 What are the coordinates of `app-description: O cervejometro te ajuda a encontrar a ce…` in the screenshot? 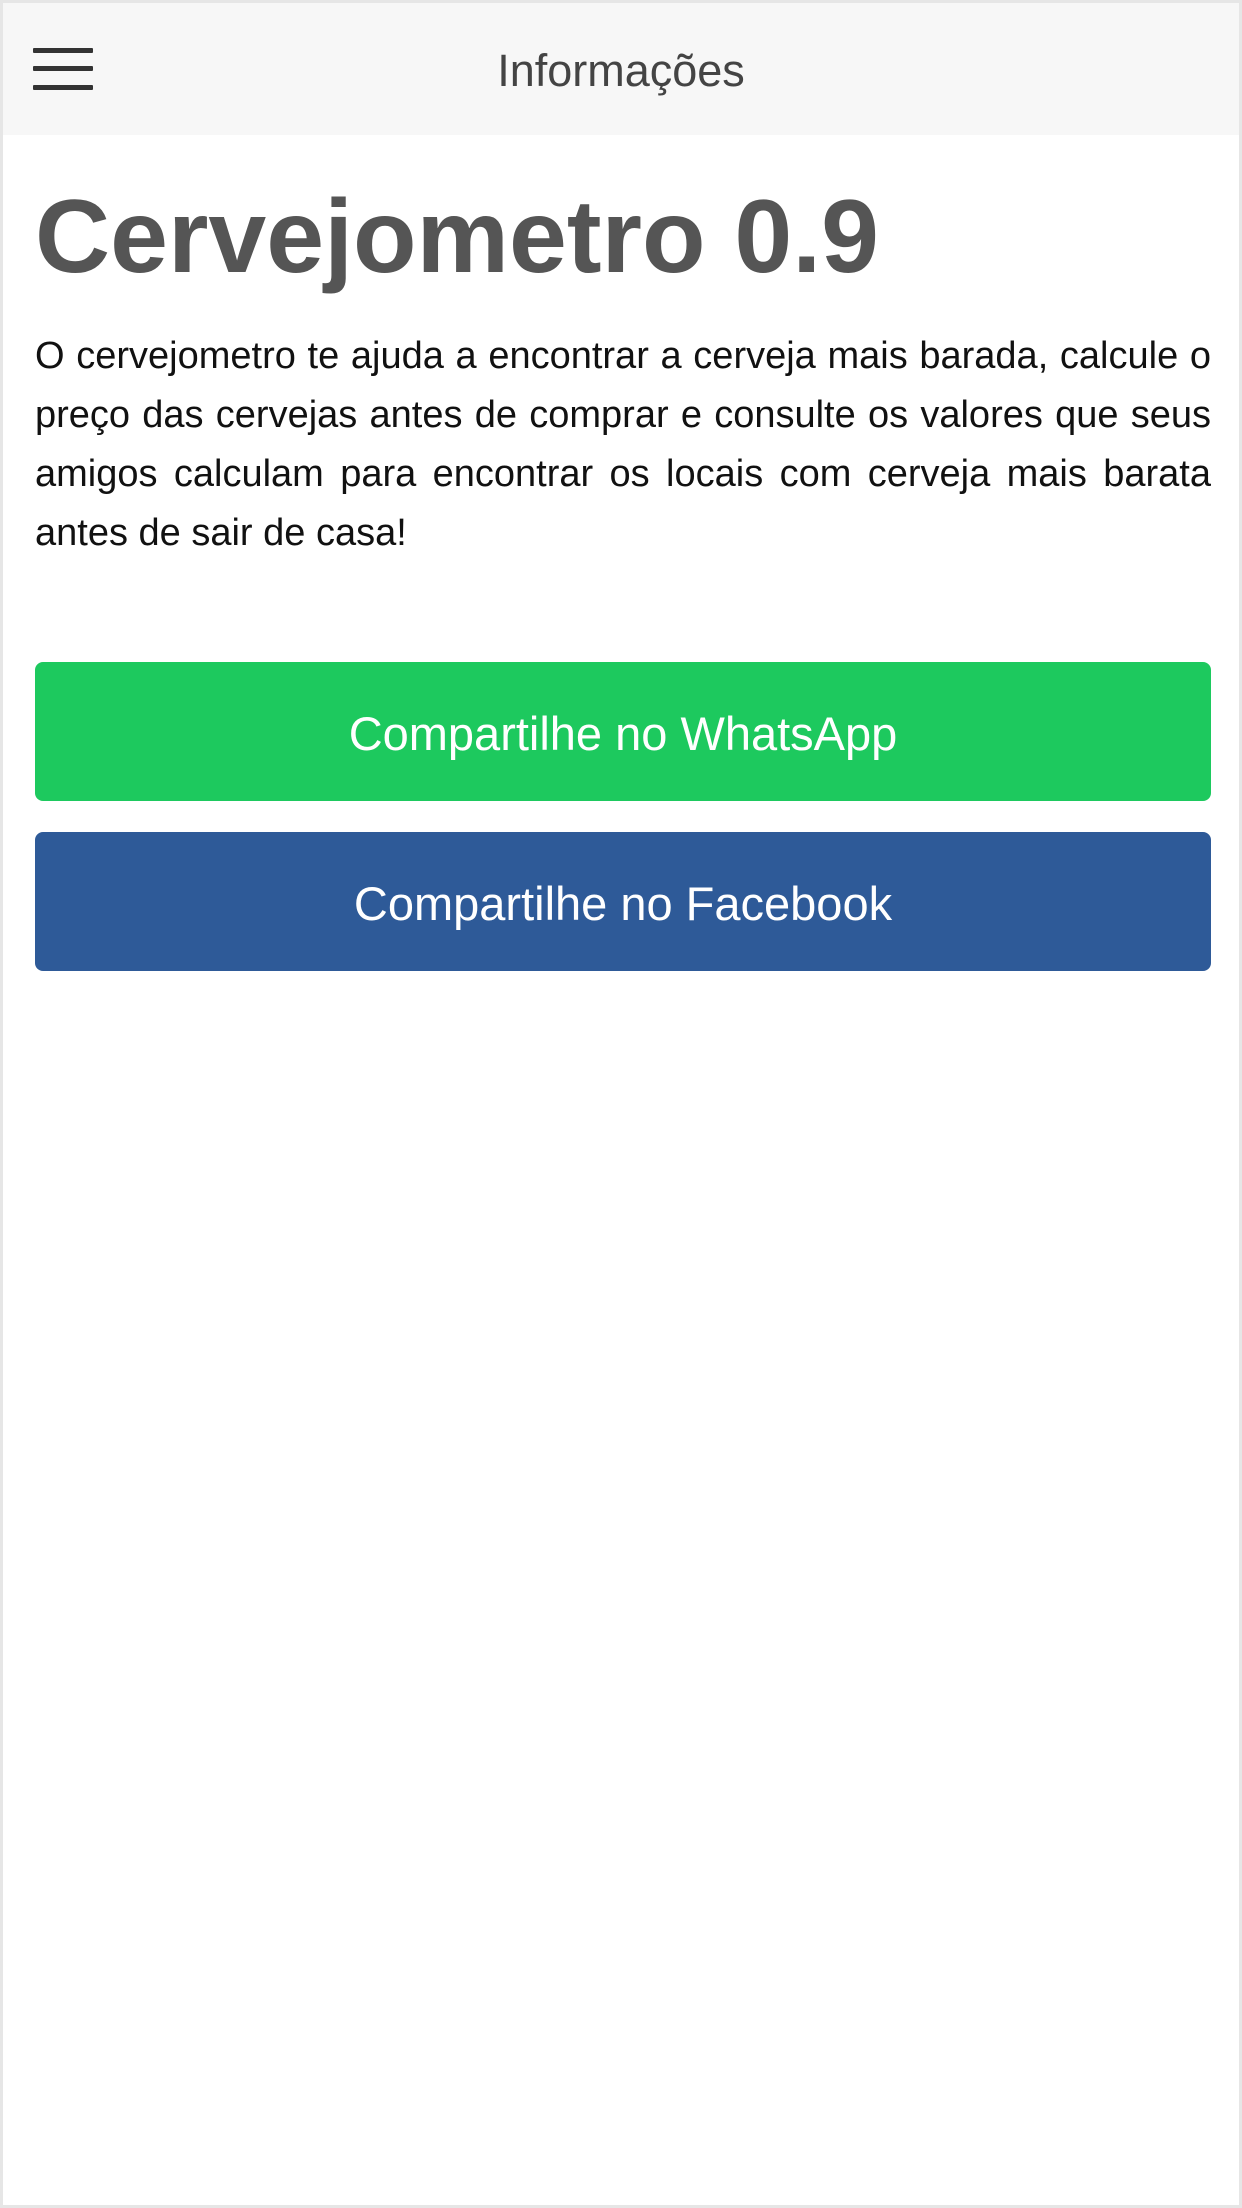 It's located at (623, 444).